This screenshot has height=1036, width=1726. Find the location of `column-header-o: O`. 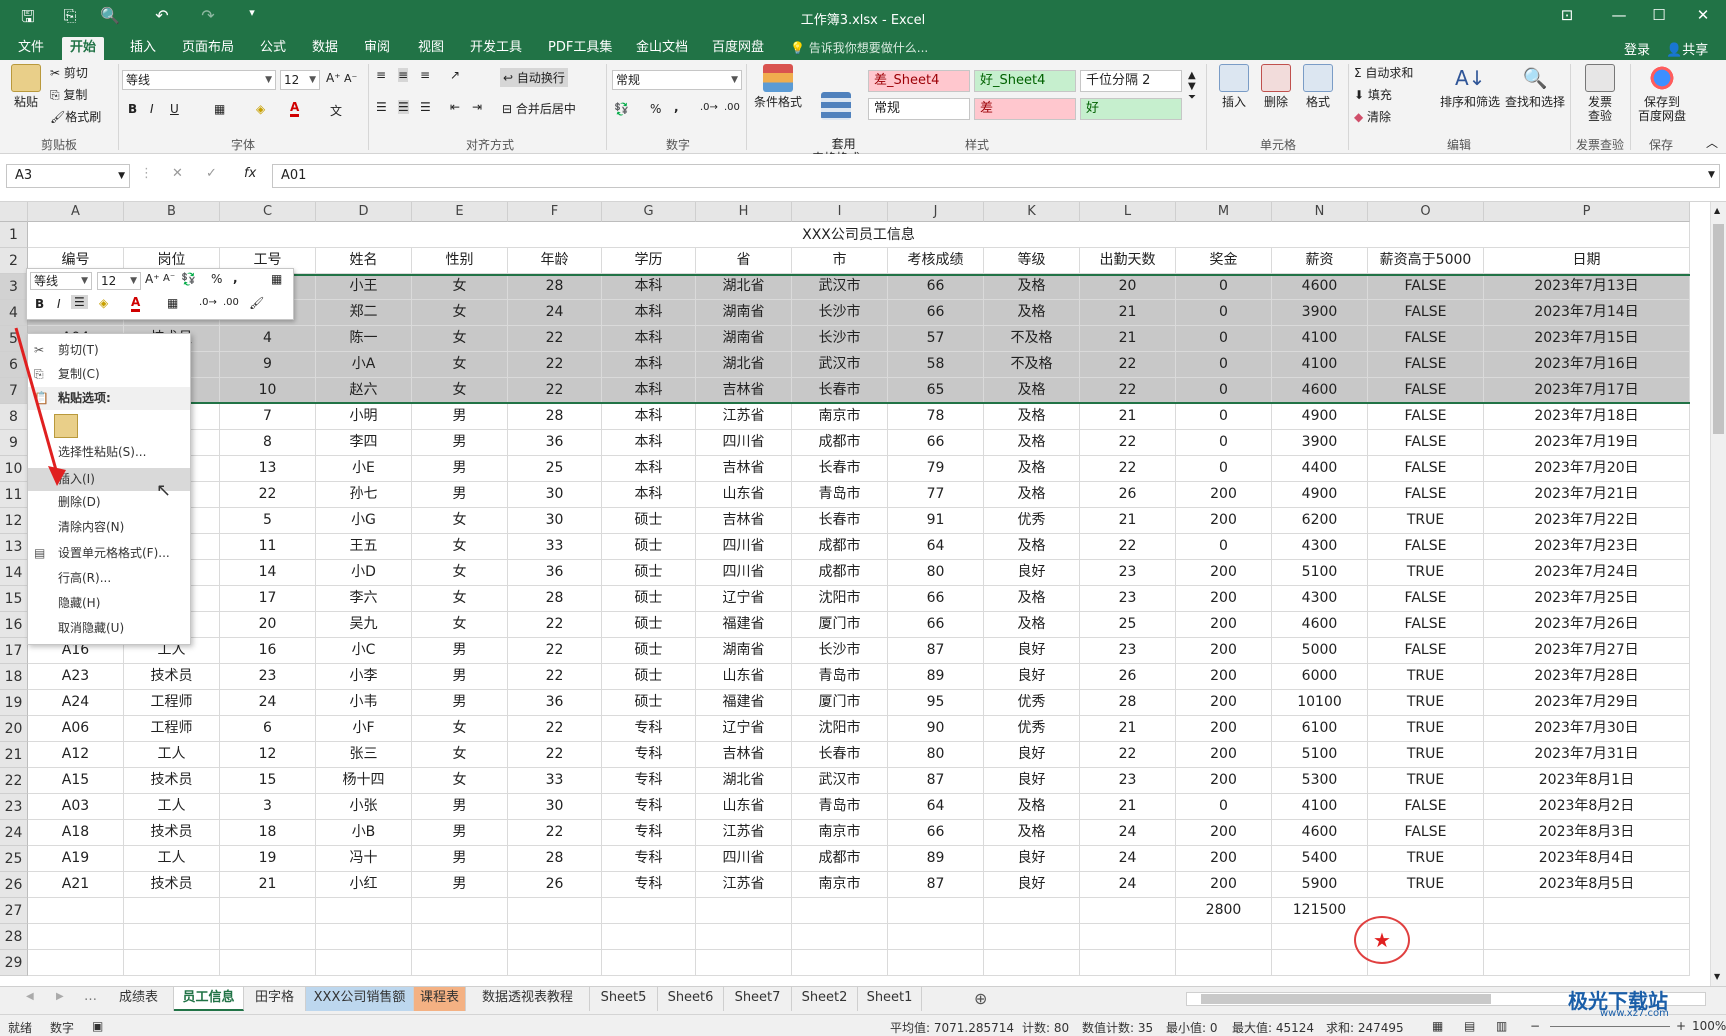

column-header-o: O is located at coordinates (1426, 212).